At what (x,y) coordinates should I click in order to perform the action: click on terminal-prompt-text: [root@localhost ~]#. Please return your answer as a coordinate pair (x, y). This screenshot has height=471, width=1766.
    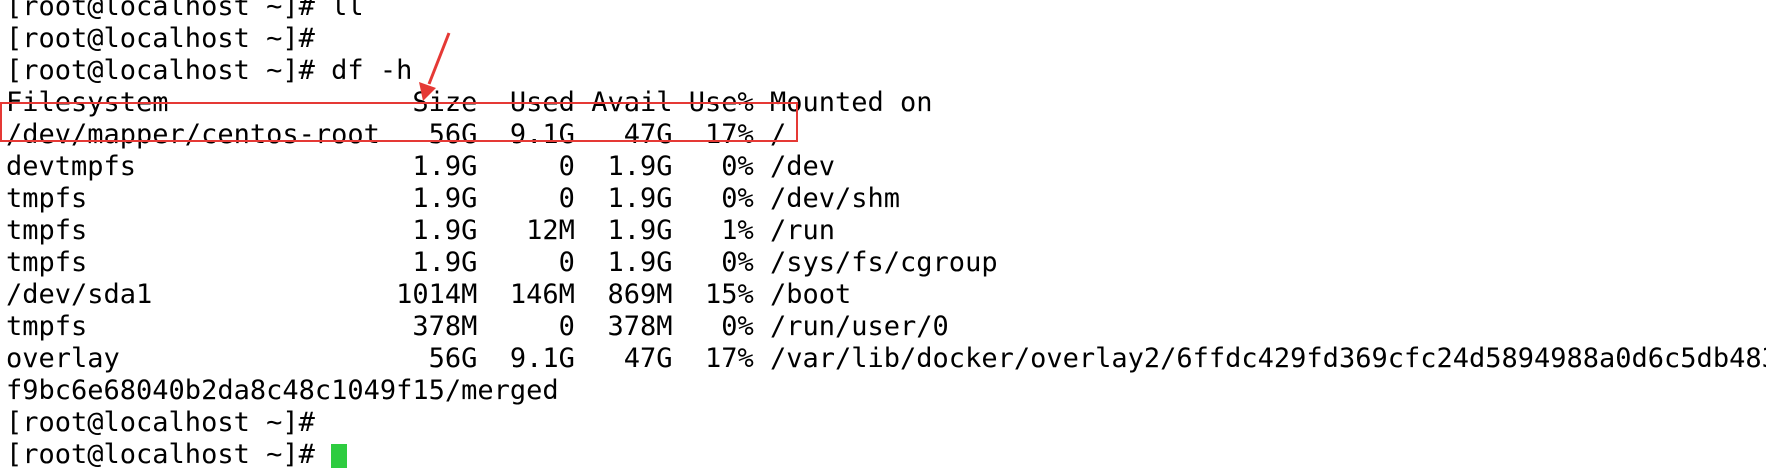
    Looking at the image, I should click on (169, 454).